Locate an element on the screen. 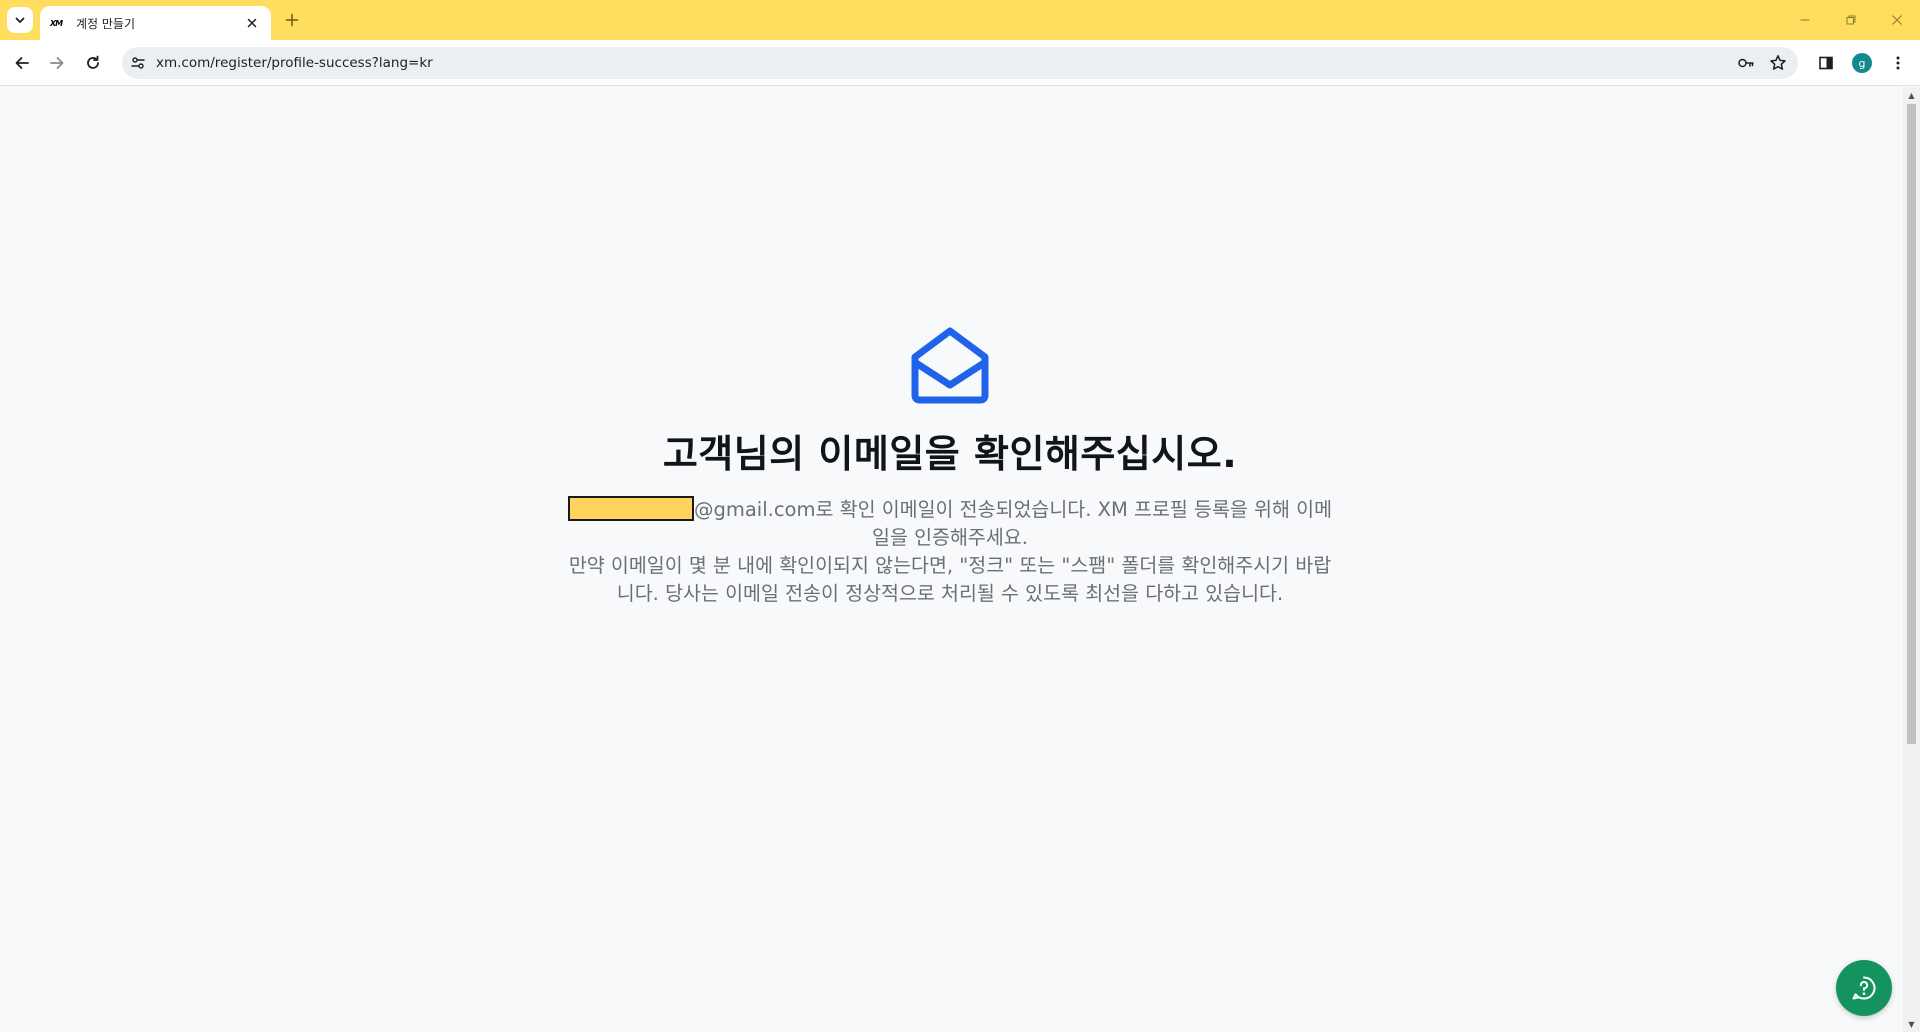 The width and height of the screenshot is (1920, 1032). page-title: 고객님의 이메일을 확인해주십시오. is located at coordinates (950, 454).